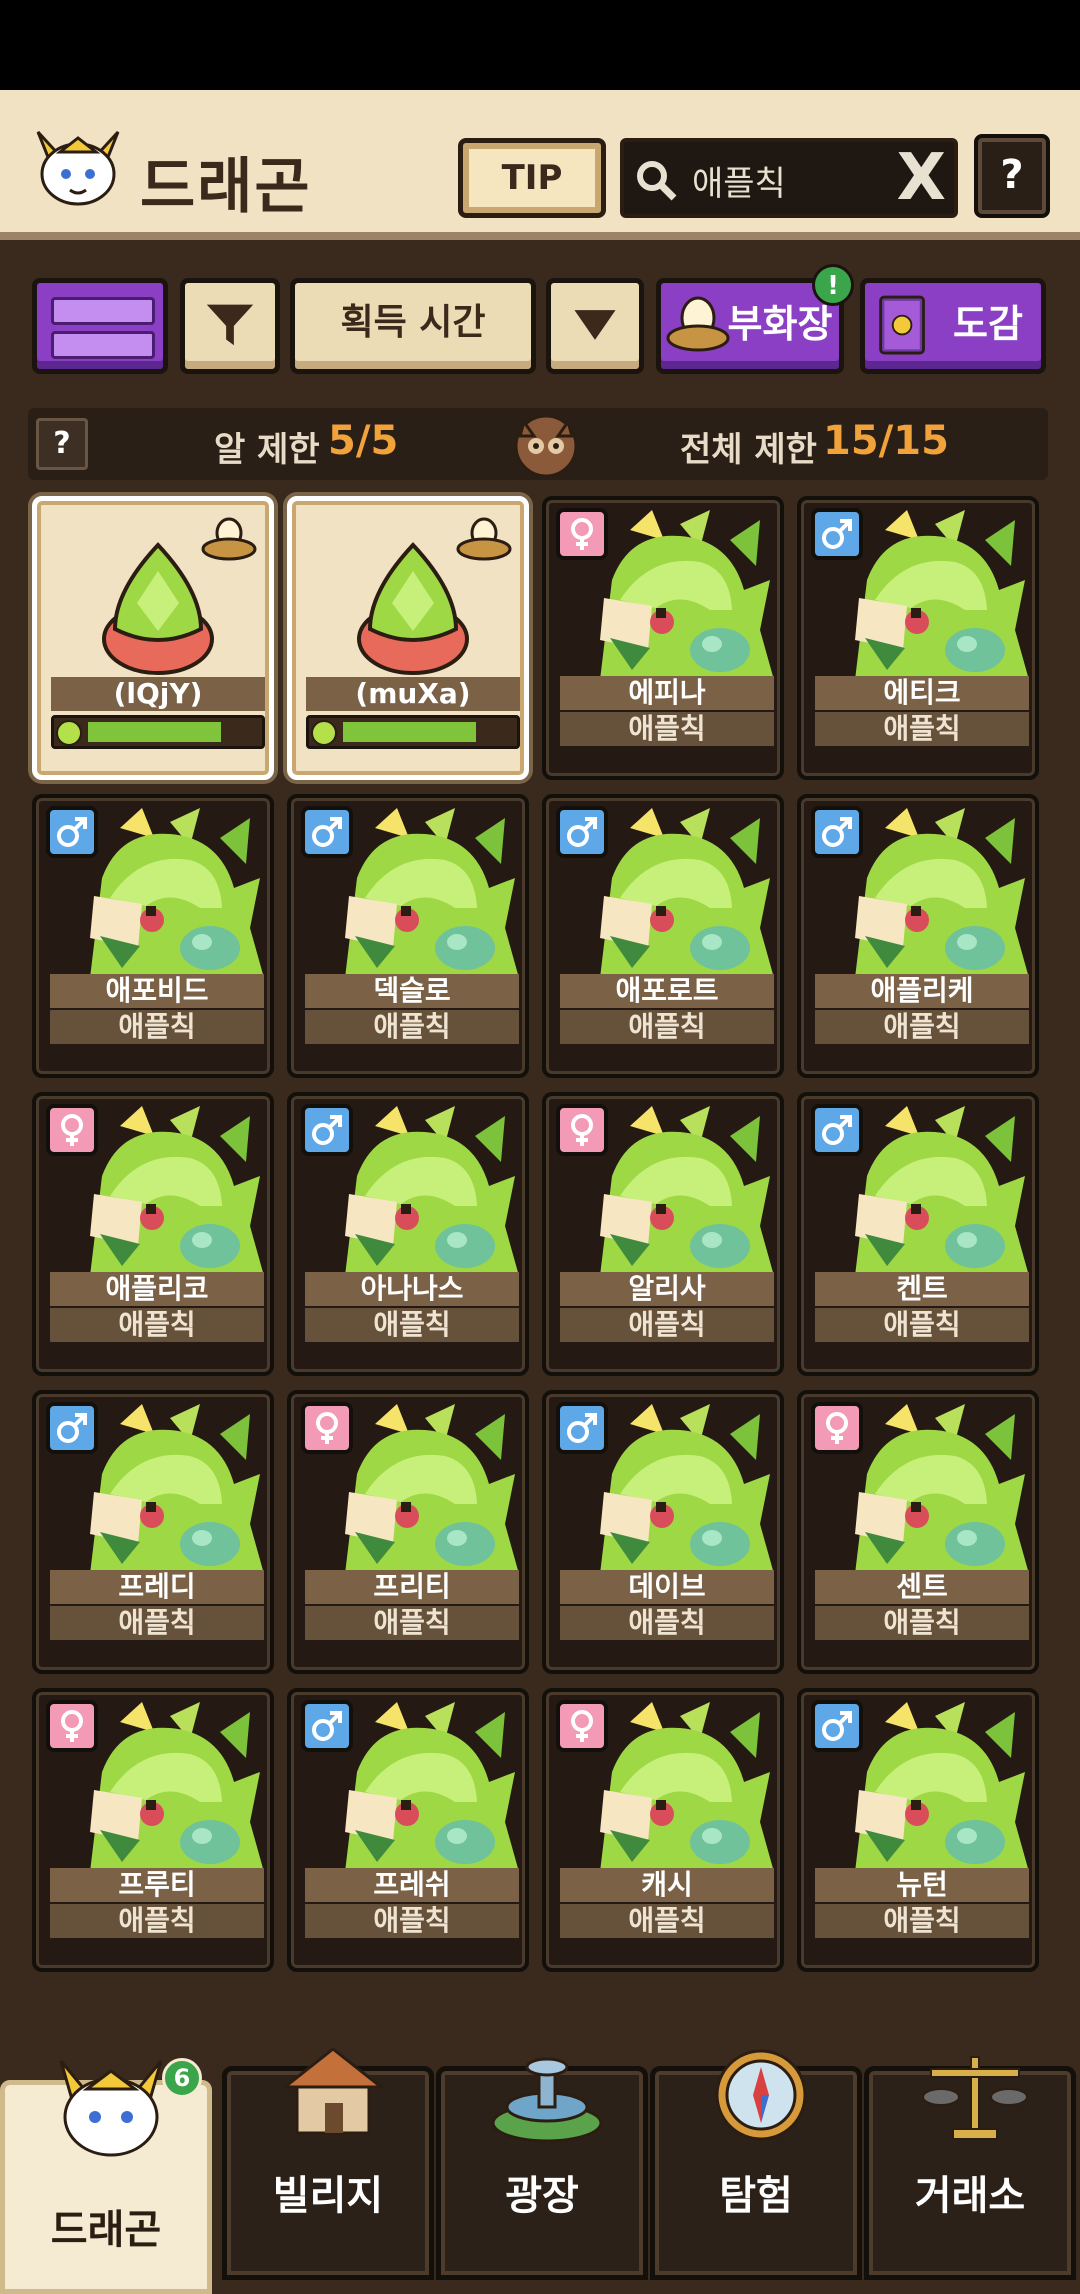  Describe the element at coordinates (267, 450) in the screenshot. I see `egg-limit-label: 알 제한` at that location.